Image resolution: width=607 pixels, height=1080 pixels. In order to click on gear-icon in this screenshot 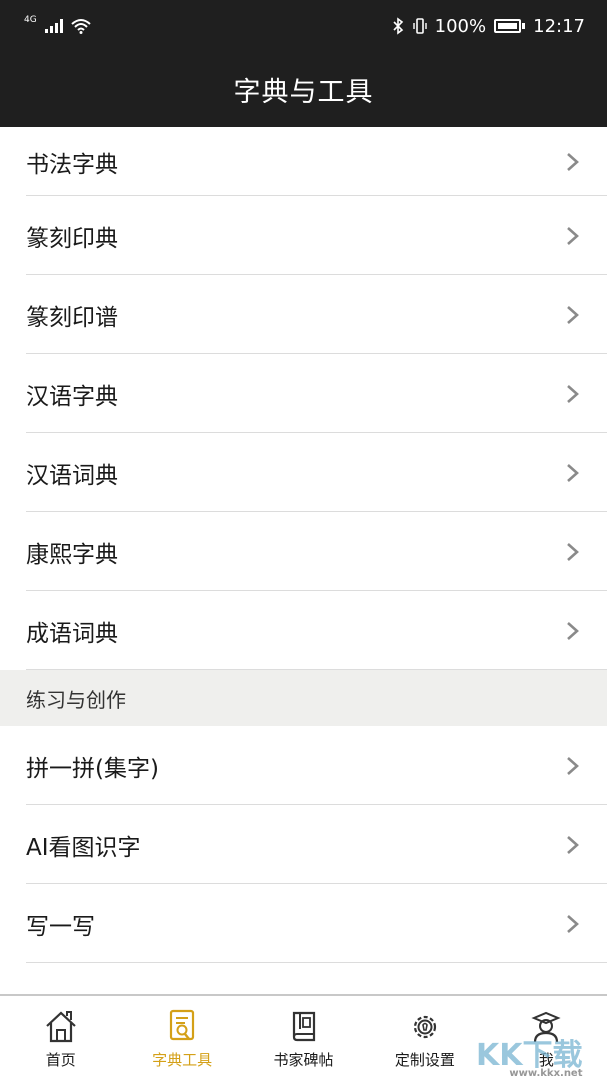, I will do `click(425, 1027)`.